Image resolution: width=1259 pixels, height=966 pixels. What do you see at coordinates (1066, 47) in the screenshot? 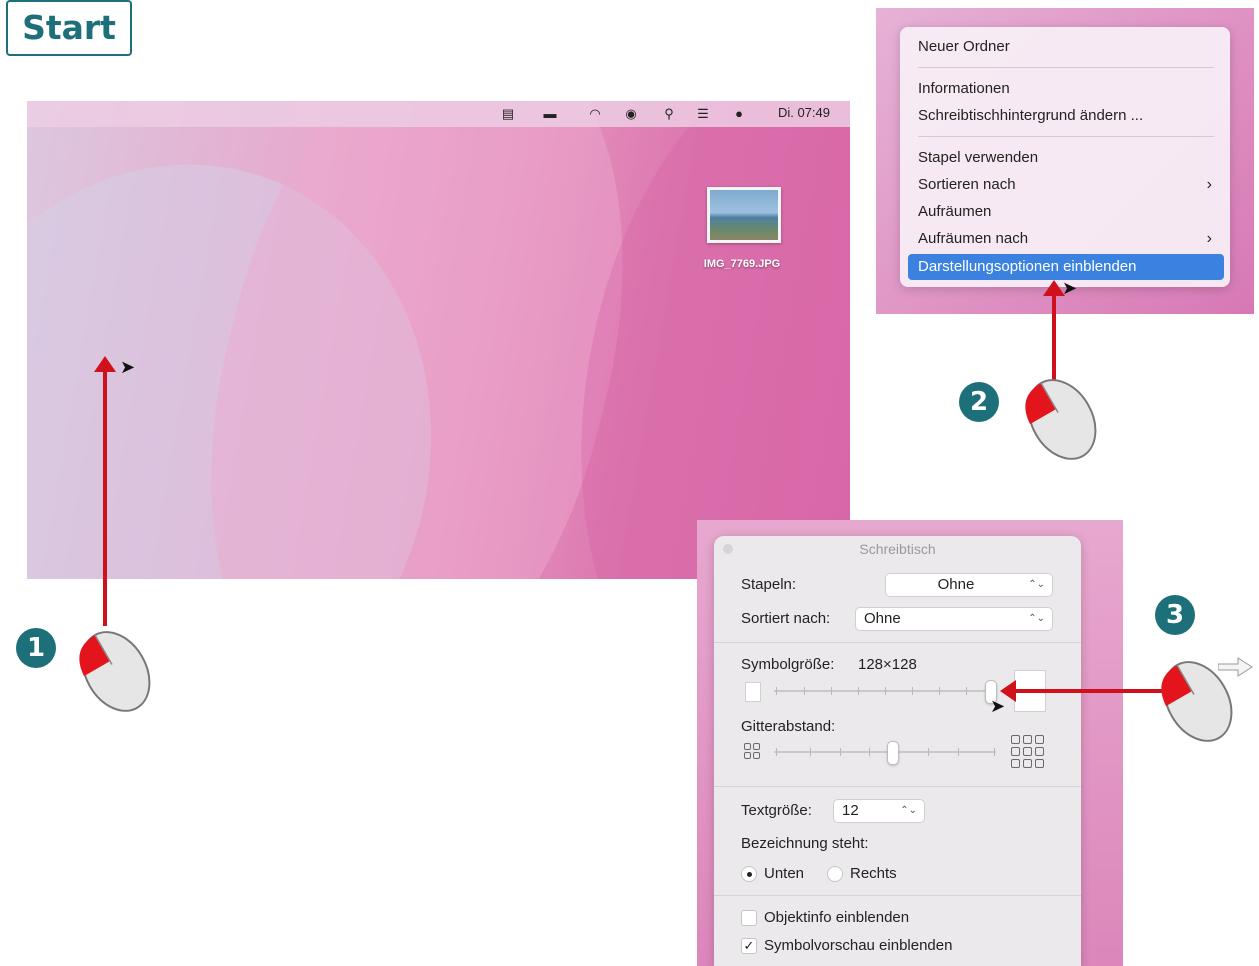
I see `menu-item-new-folder: Neuer Ordner` at bounding box center [1066, 47].